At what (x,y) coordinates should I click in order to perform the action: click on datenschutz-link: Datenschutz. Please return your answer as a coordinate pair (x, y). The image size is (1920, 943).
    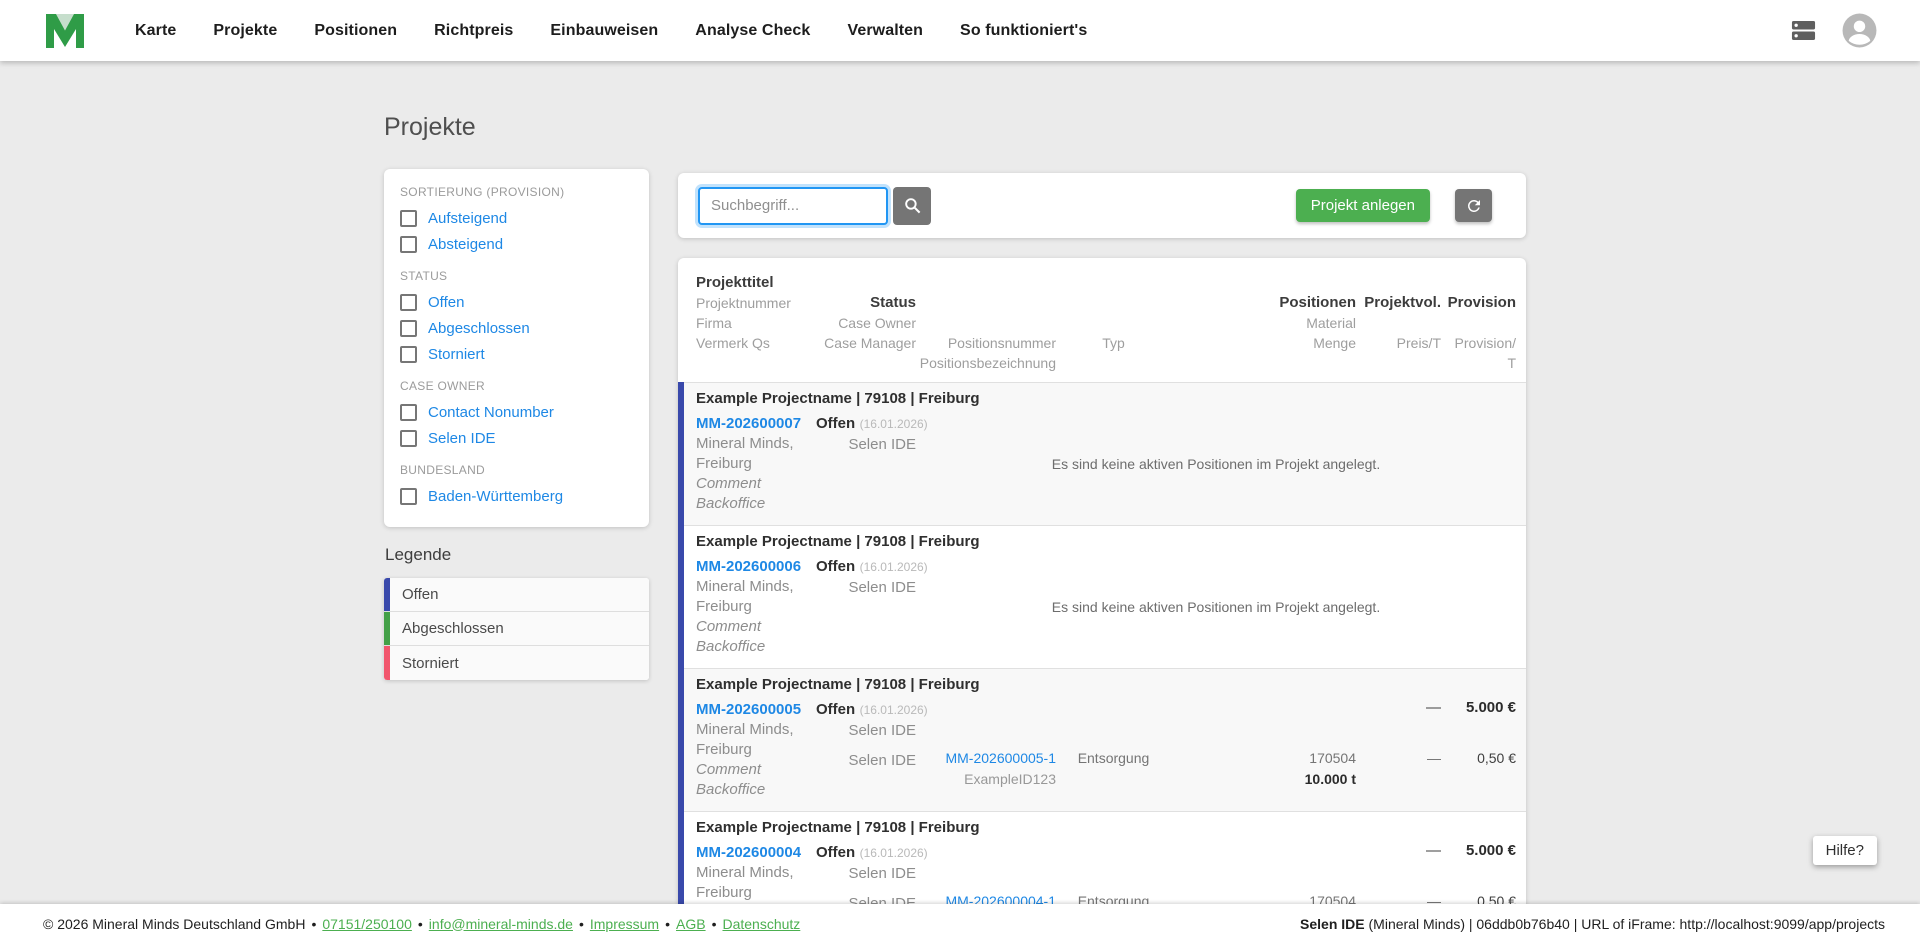
    Looking at the image, I should click on (761, 924).